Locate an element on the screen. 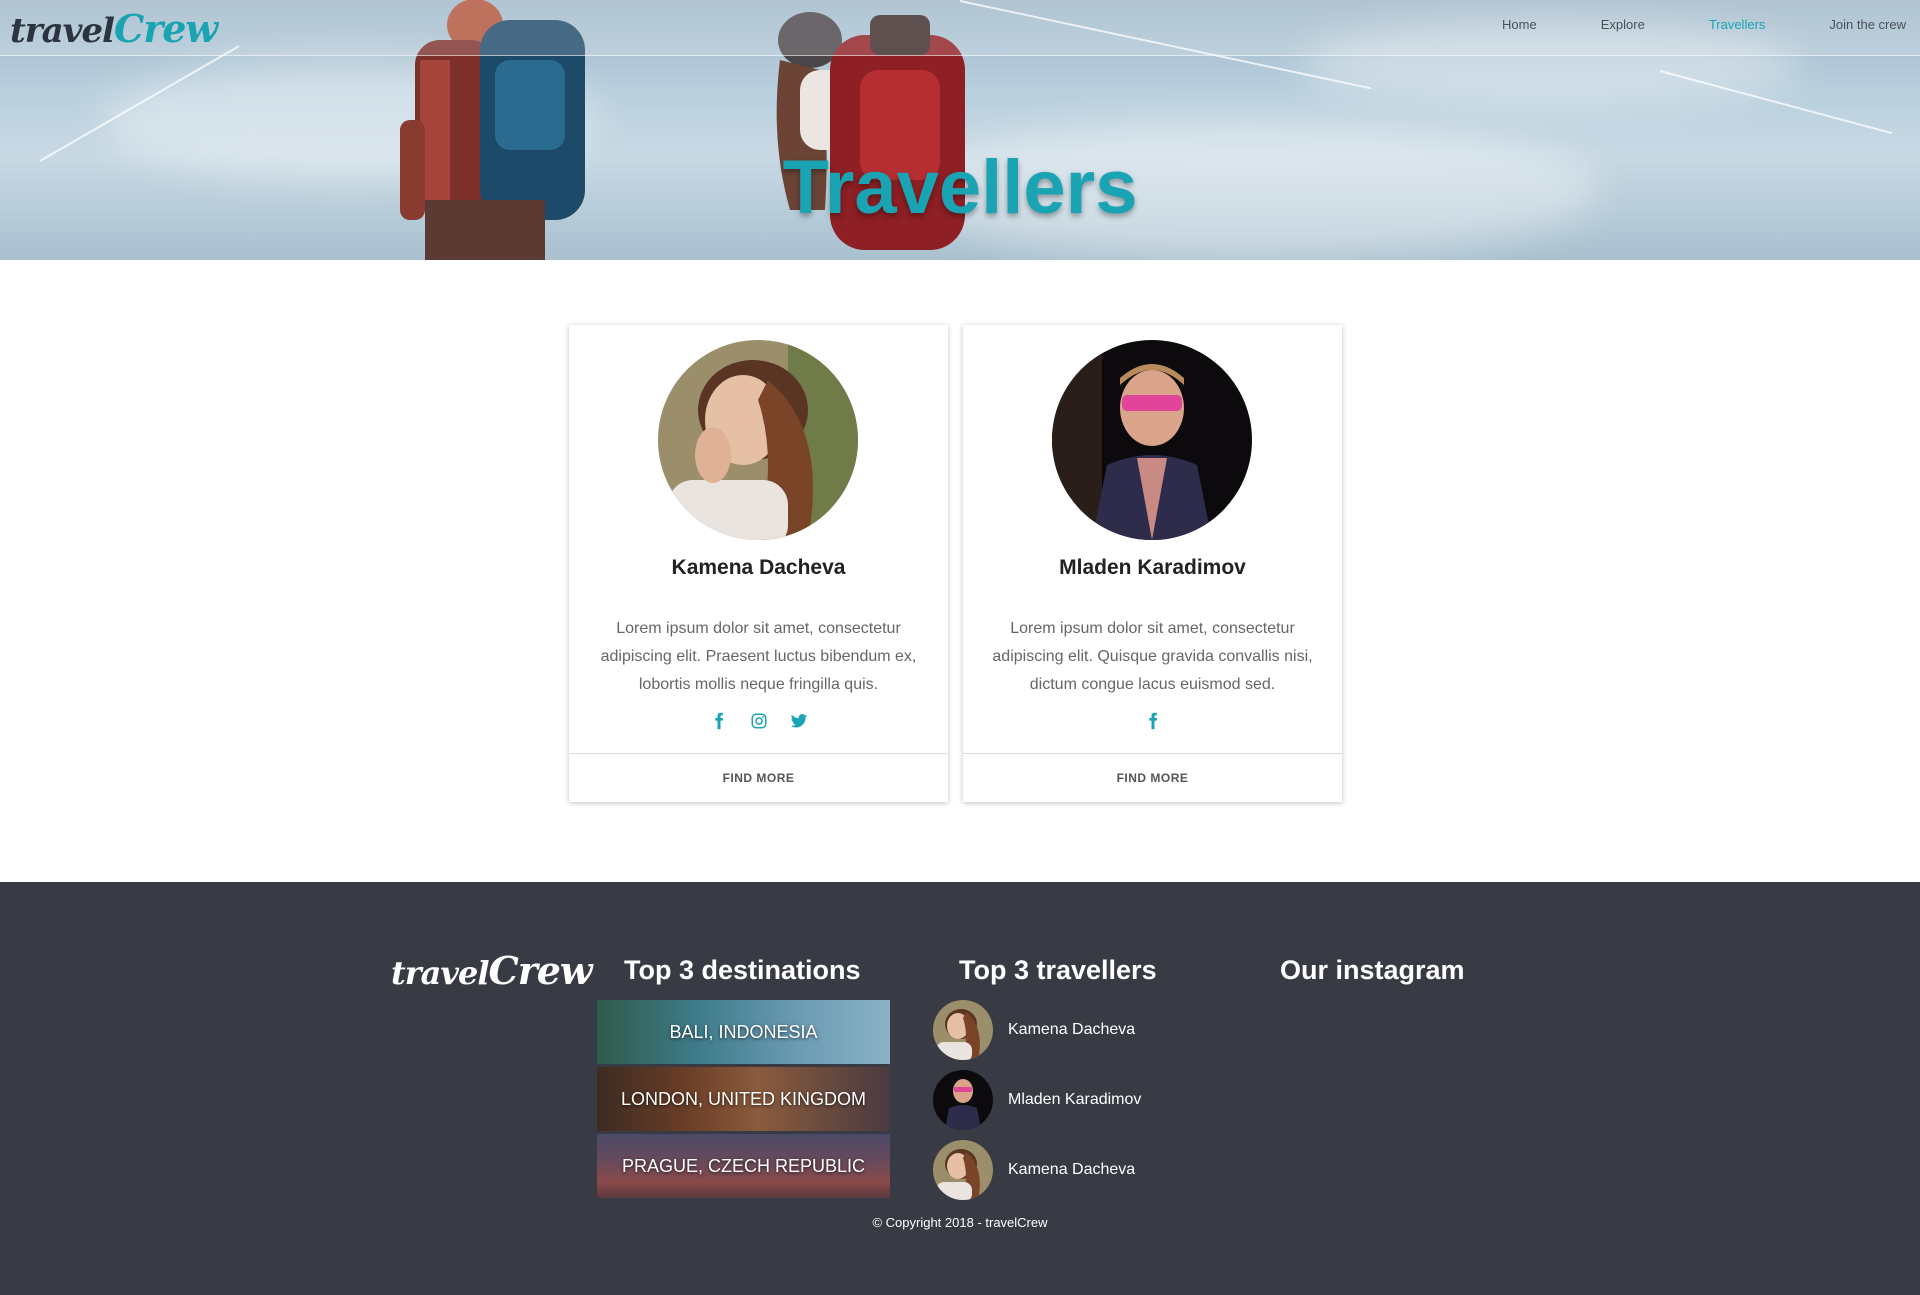 The width and height of the screenshot is (1920, 1295). twitter-icon is located at coordinates (799, 721).